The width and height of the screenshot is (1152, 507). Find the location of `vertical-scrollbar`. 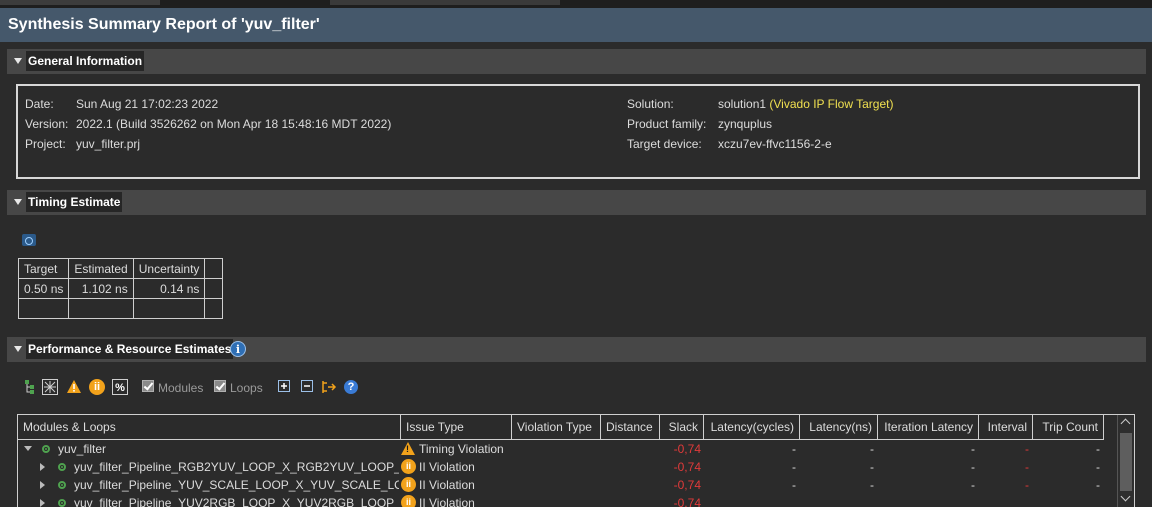

vertical-scrollbar is located at coordinates (1125, 461).